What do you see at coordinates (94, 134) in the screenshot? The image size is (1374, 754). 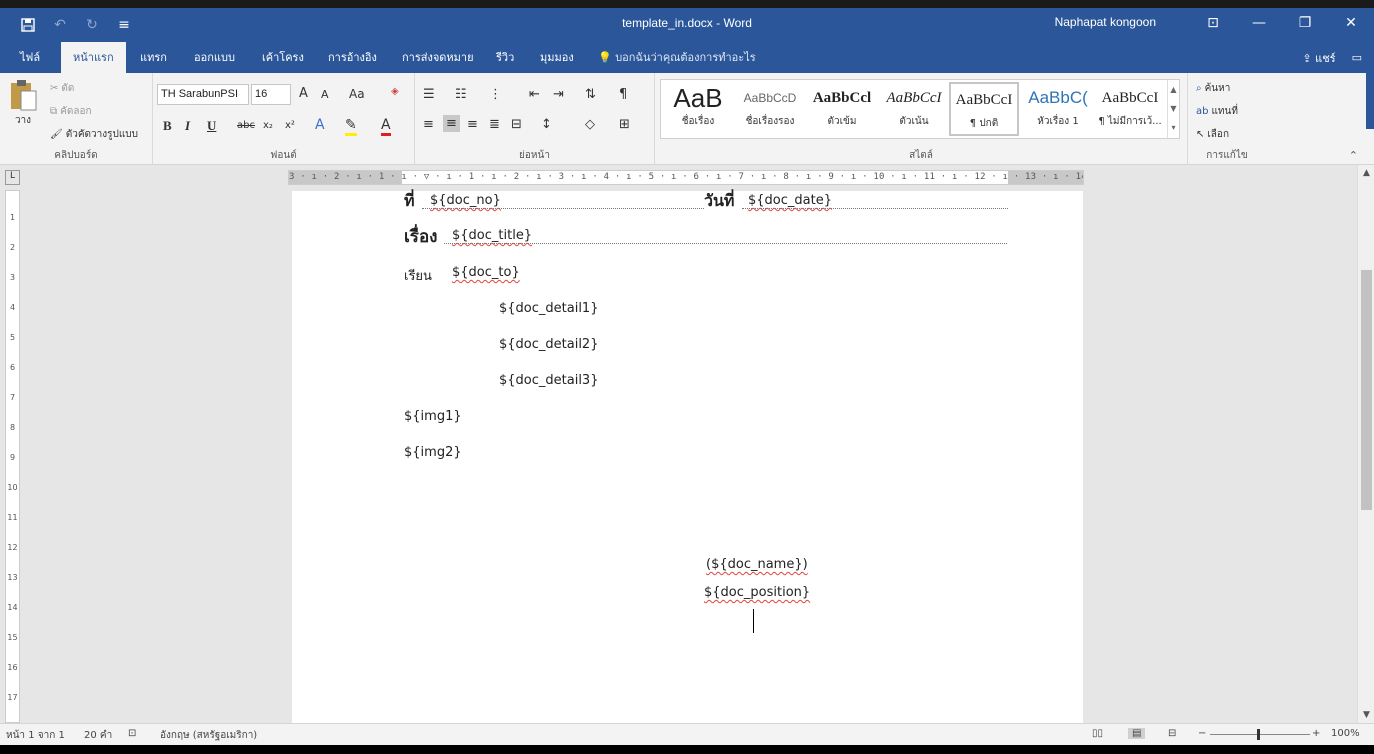 I see `format-painter-button: 🖌 ตัวคัดวางรูปแบบ` at bounding box center [94, 134].